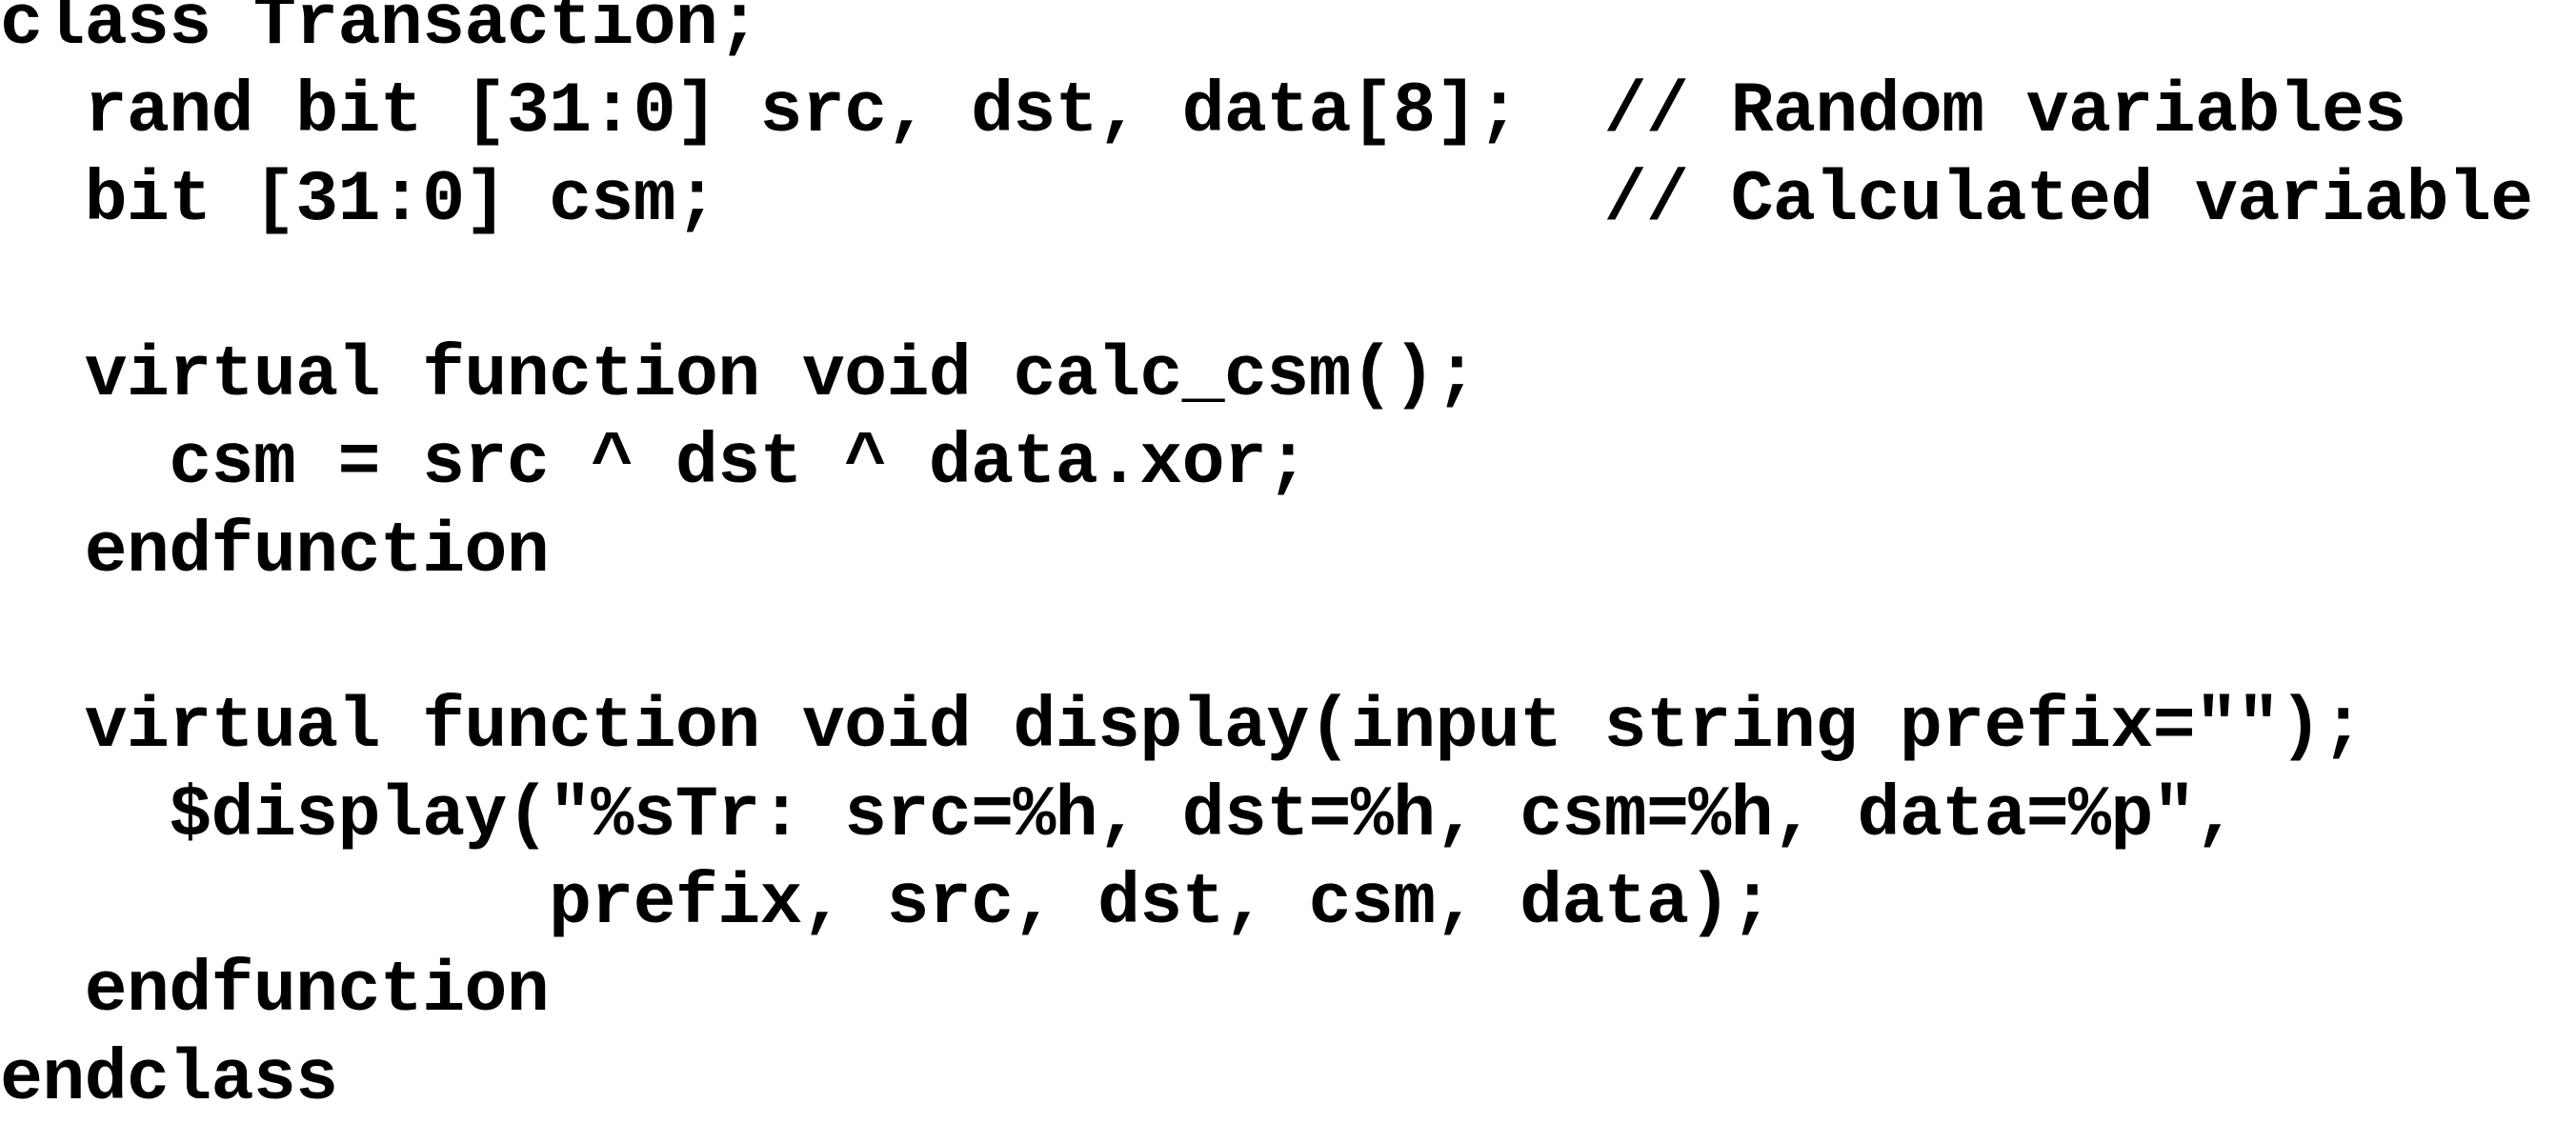  What do you see at coordinates (169, 1079) in the screenshot?
I see `code-line: endclass` at bounding box center [169, 1079].